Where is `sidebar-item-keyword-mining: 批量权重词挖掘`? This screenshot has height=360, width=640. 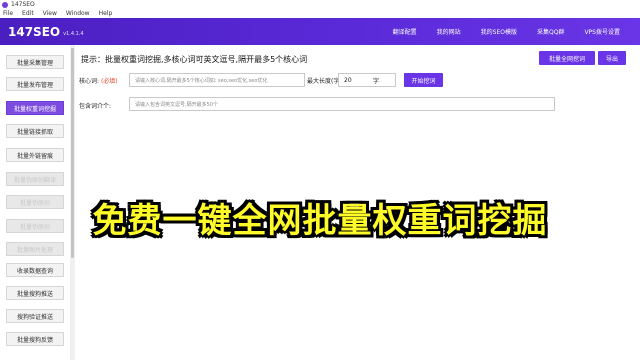
sidebar-item-keyword-mining: 批量权重词挖掘 is located at coordinates (35, 108).